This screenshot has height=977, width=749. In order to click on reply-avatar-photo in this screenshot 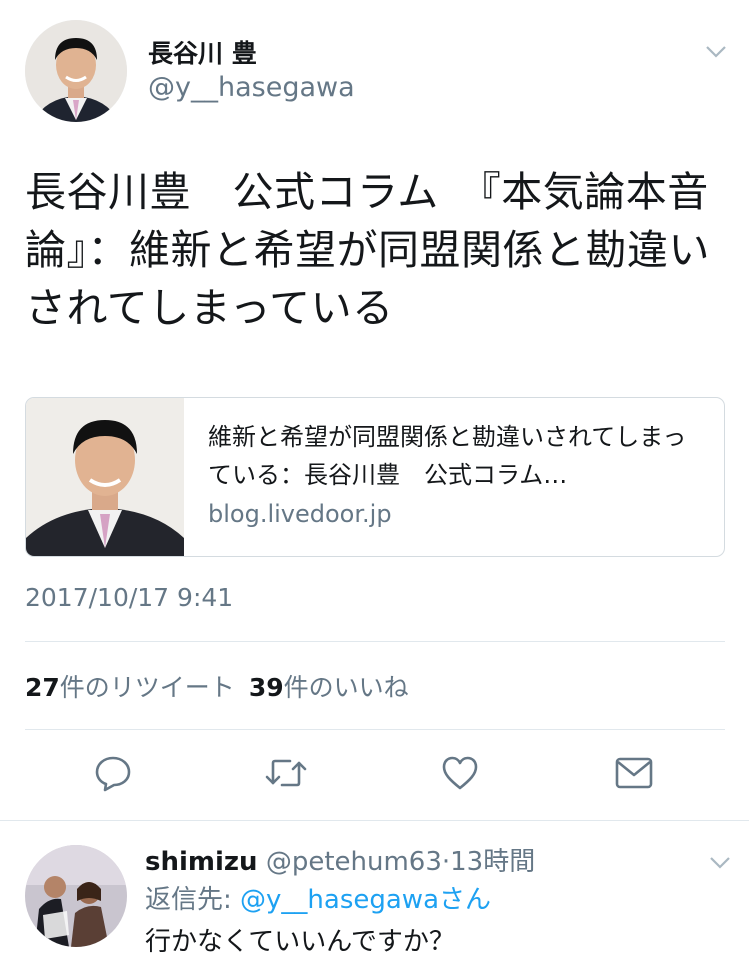, I will do `click(76, 896)`.